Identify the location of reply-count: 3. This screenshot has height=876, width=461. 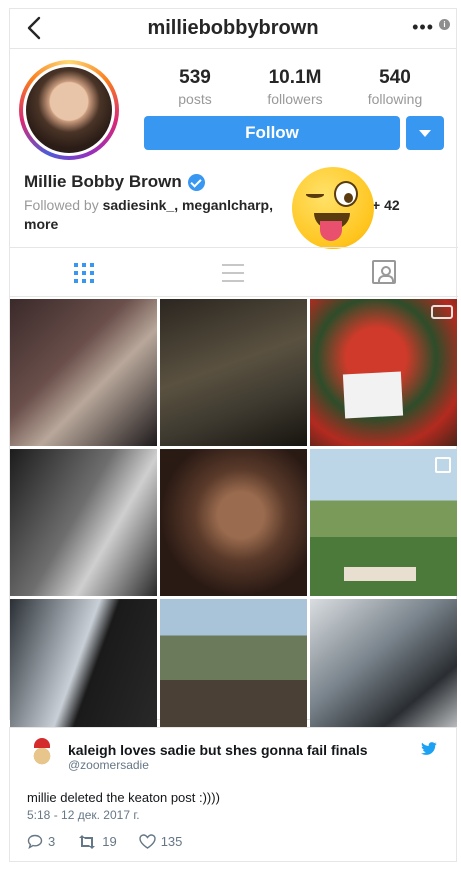
(52, 841).